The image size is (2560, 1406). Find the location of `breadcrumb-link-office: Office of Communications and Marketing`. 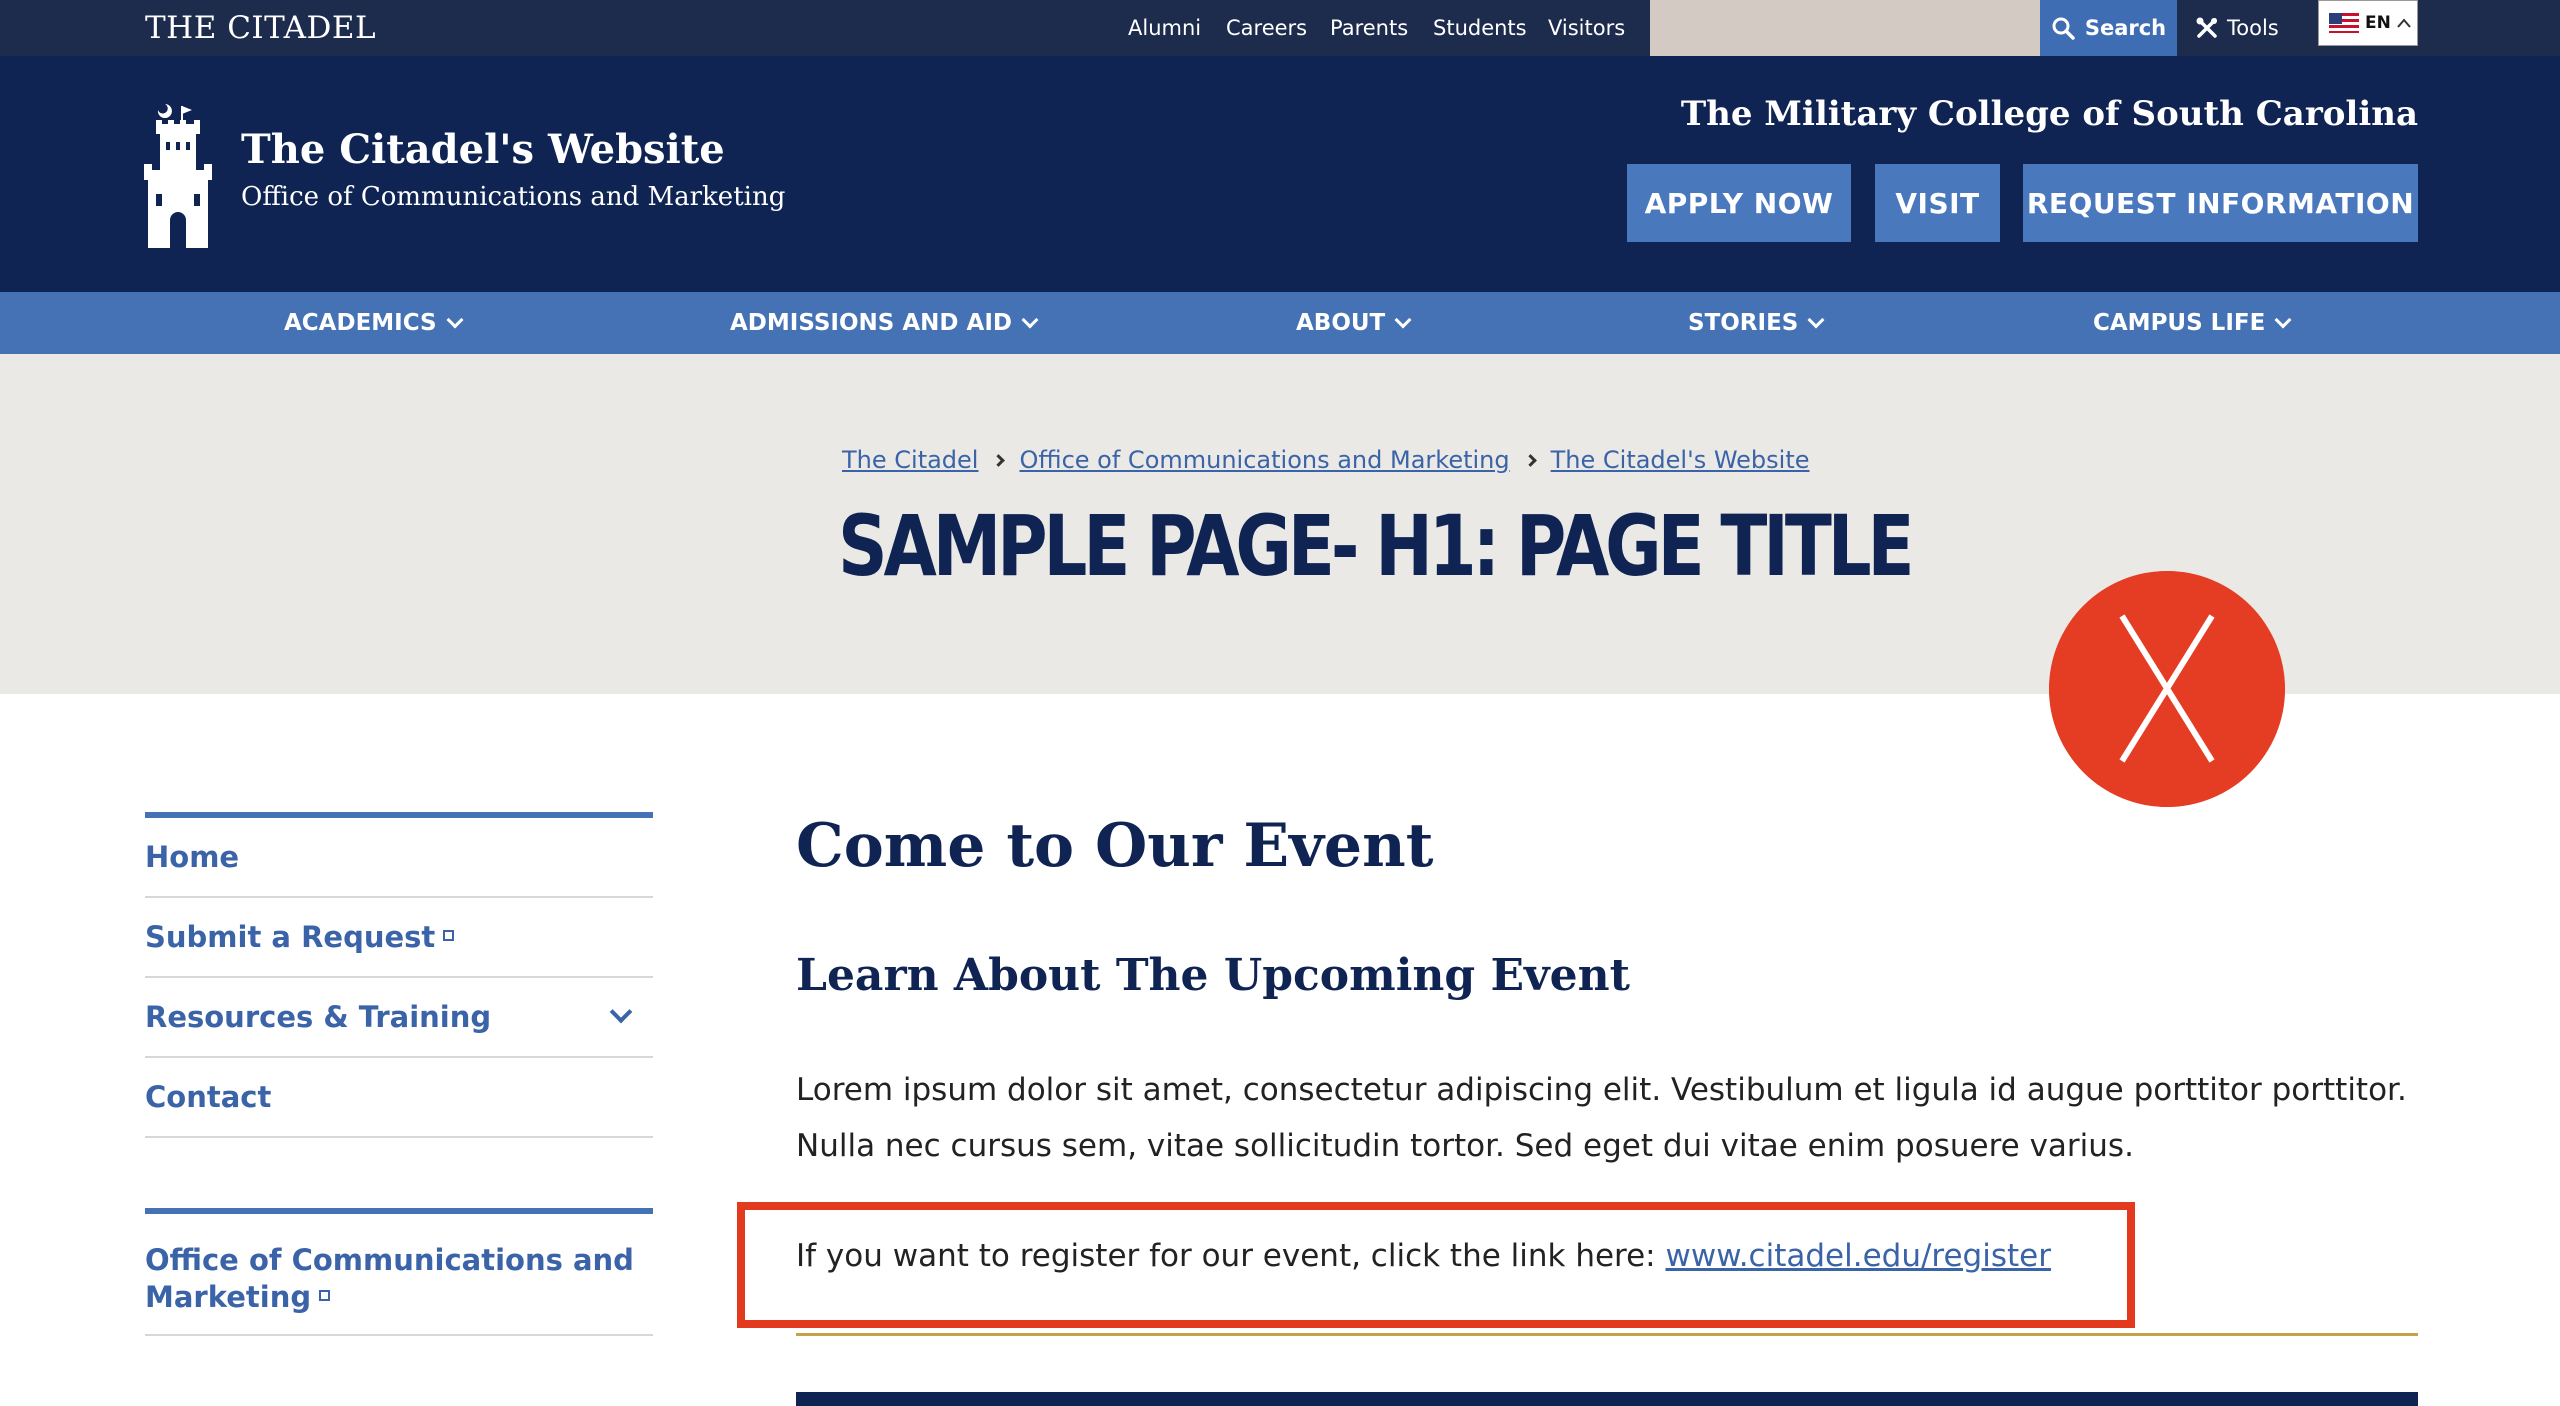

breadcrumb-link-office: Office of Communications and Marketing is located at coordinates (1264, 460).